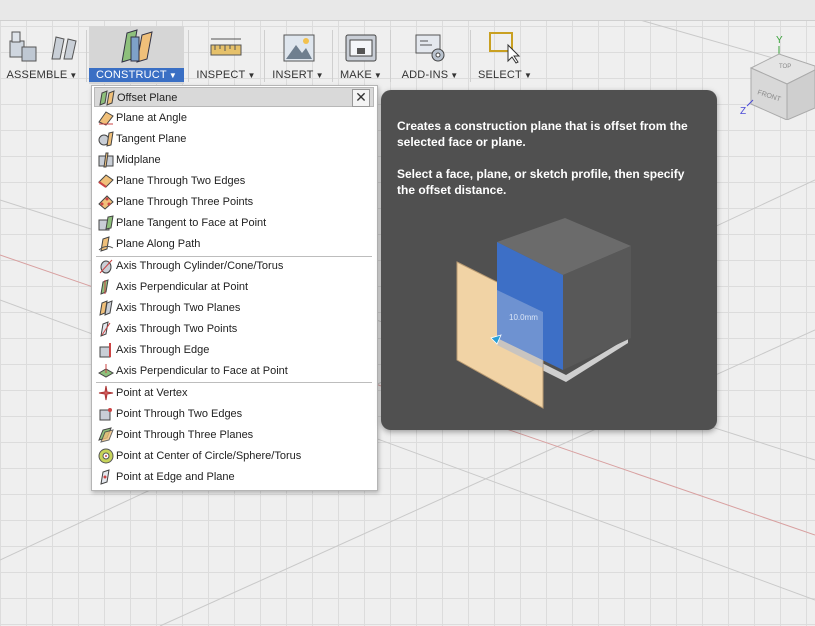 This screenshot has height=626, width=815. I want to click on axis-cylinder-icon, so click(106, 266).